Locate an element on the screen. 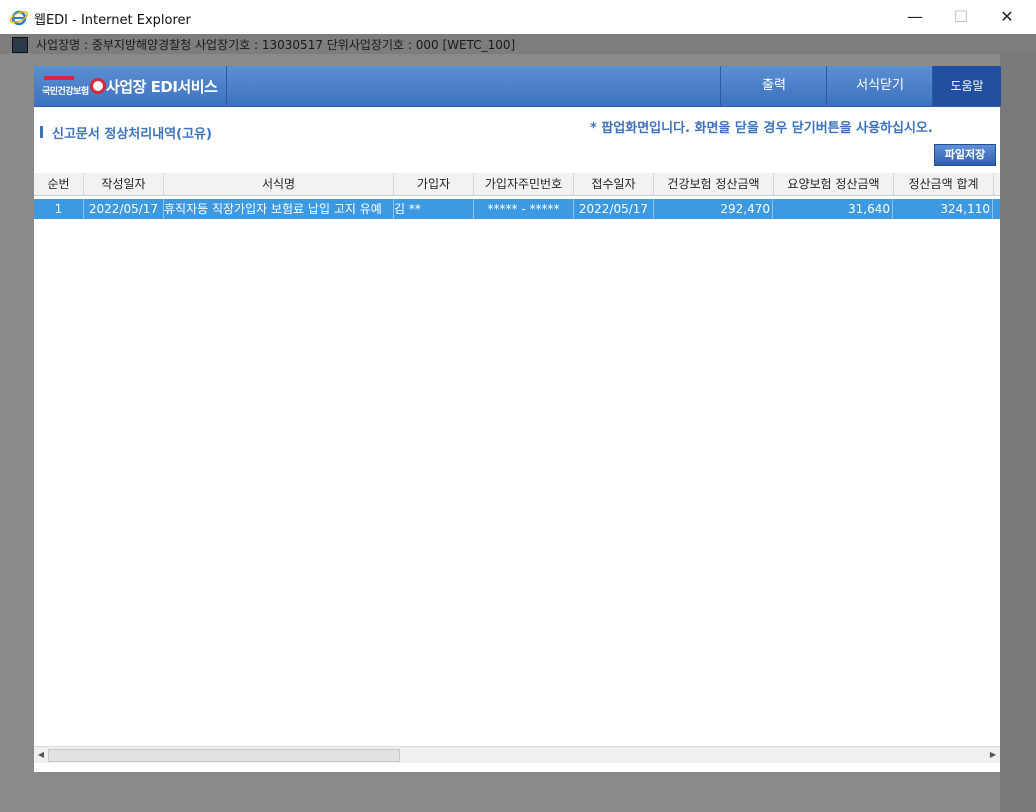 The image size is (1036, 812). background-right-frame is located at coordinates (1018, 433).